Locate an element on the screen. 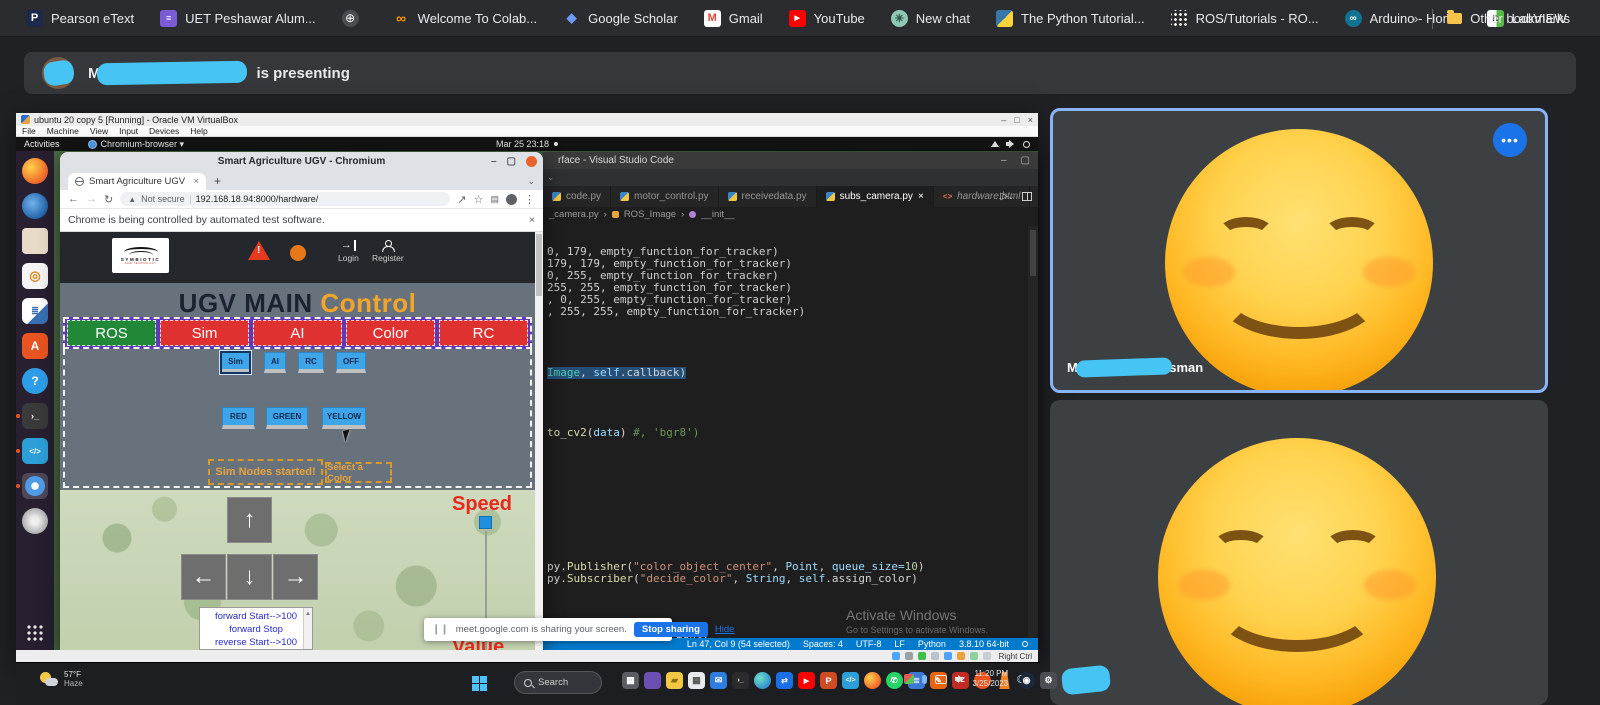 This screenshot has width=1600, height=705. tab-motor-control-py: motor_control.py is located at coordinates (665, 196).